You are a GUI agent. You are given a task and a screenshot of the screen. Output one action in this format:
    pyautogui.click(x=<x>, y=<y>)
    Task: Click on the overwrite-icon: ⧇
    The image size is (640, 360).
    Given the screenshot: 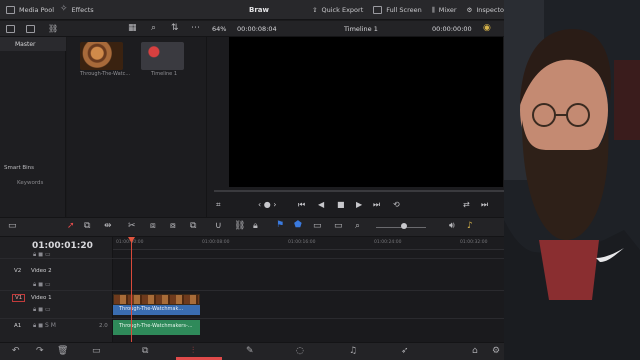 What is the action you would take?
    pyautogui.click(x=173, y=226)
    